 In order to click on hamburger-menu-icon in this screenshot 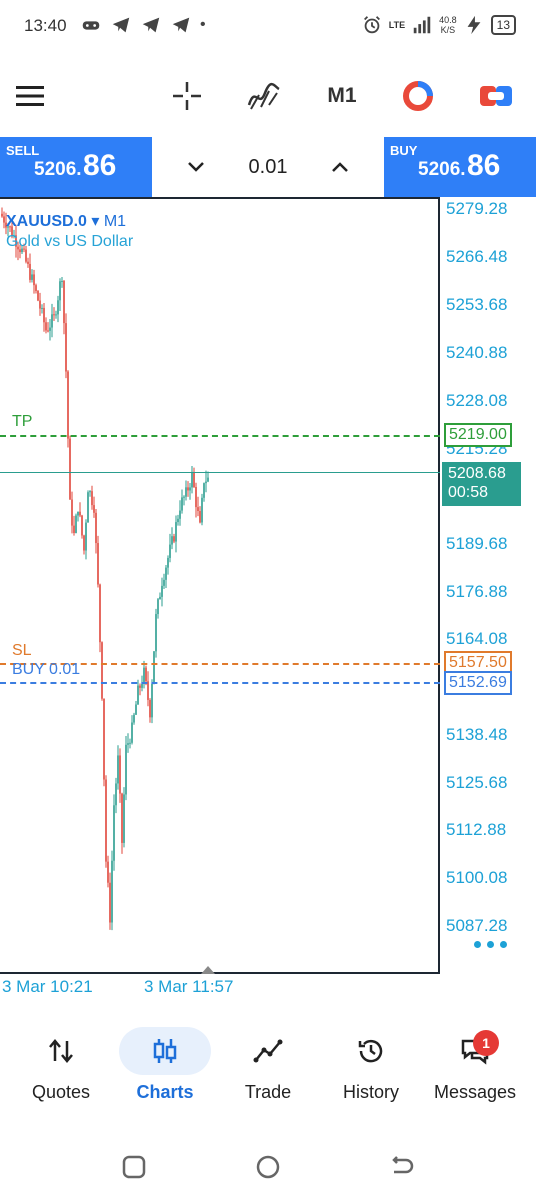, I will do `click(30, 96)`.